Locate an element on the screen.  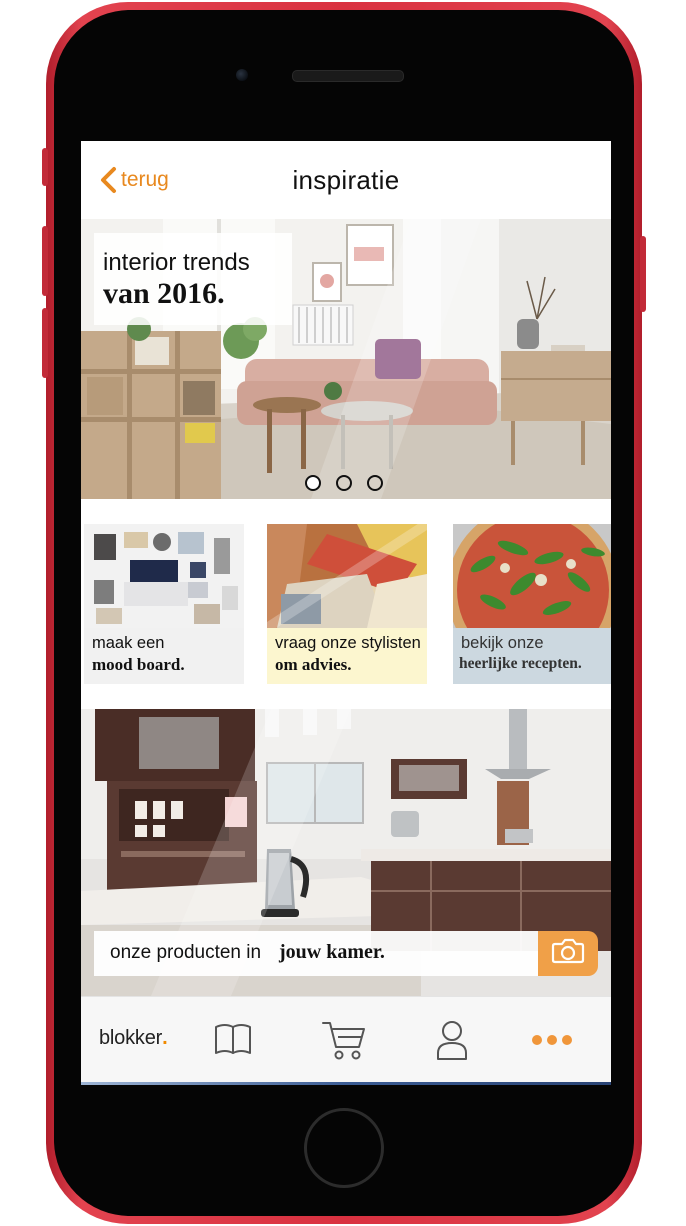
room-search-text-bold: jouw kamer. is located at coordinates (332, 952).